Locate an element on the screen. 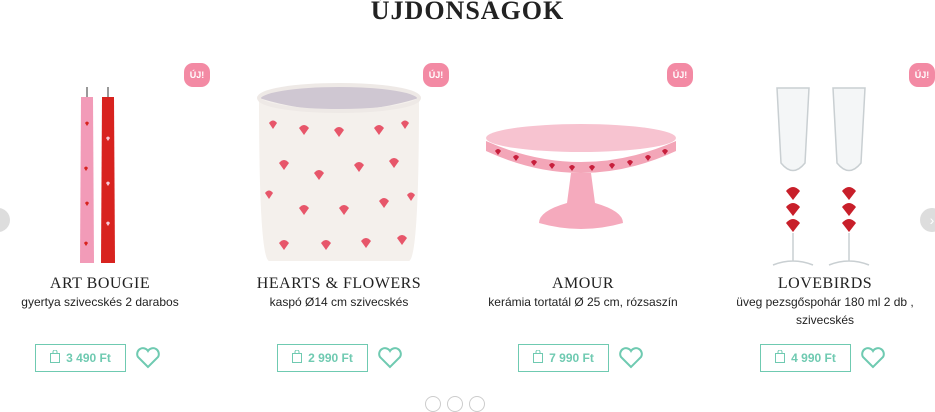 This screenshot has height=412, width=935. section-title: ÚJDONSÁGOK is located at coordinates (467, 13).